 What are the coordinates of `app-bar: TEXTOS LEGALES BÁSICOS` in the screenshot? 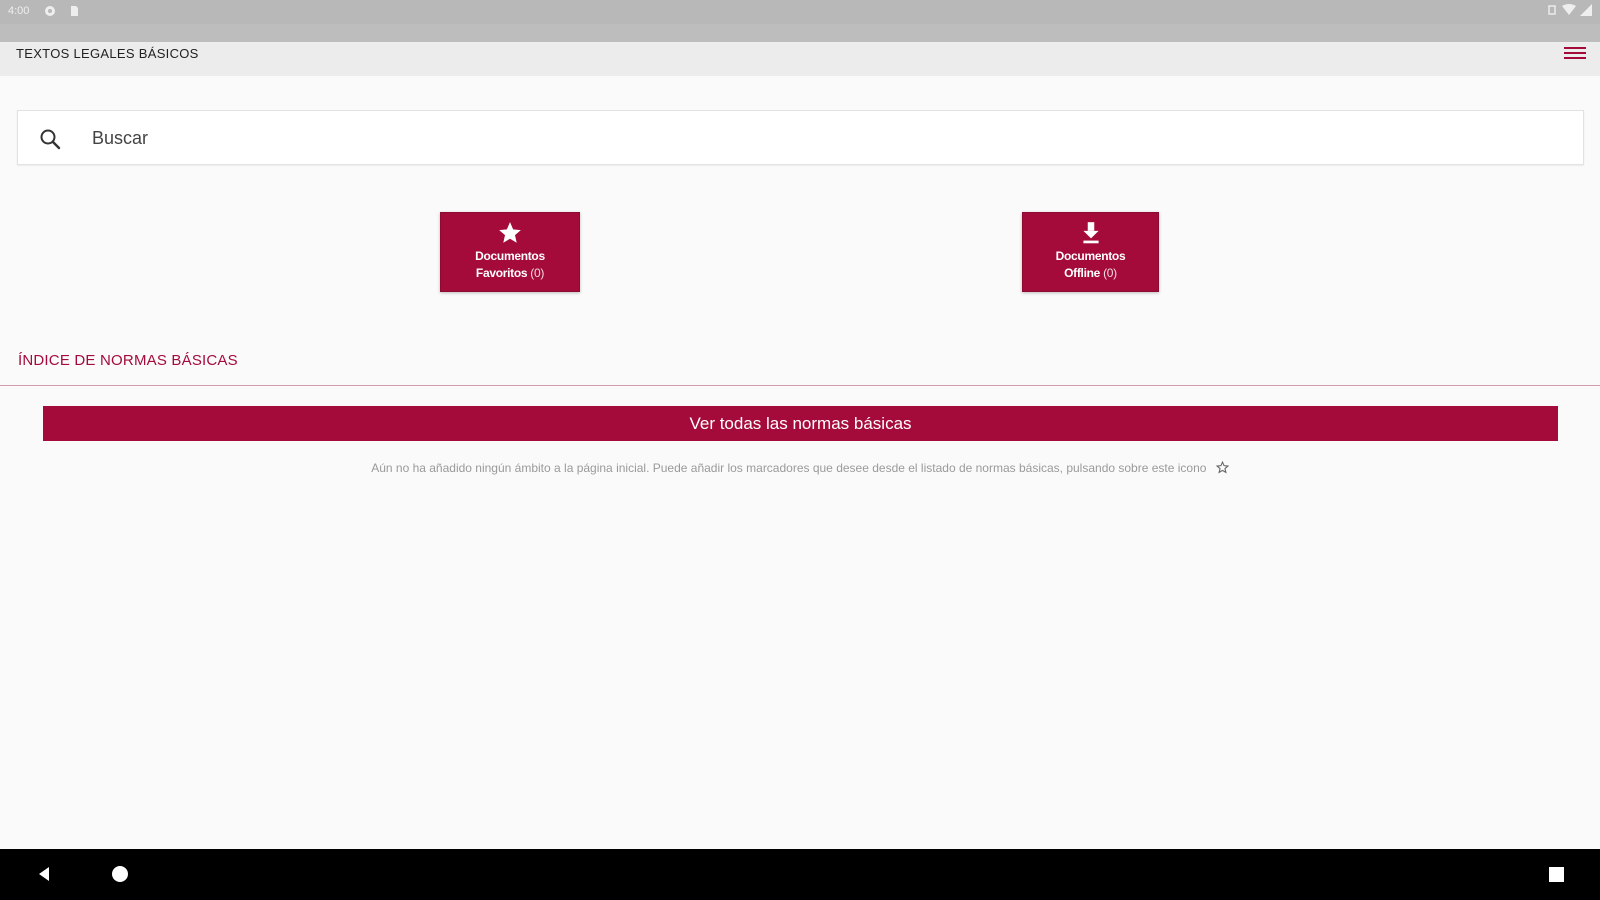 It's located at (800, 50).